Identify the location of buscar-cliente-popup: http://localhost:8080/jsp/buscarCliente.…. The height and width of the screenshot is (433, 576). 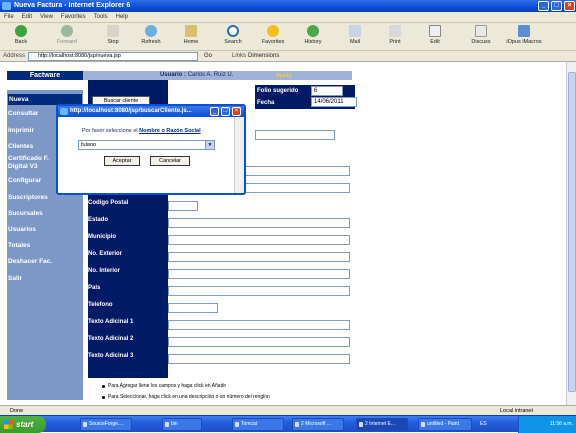
(151, 149).